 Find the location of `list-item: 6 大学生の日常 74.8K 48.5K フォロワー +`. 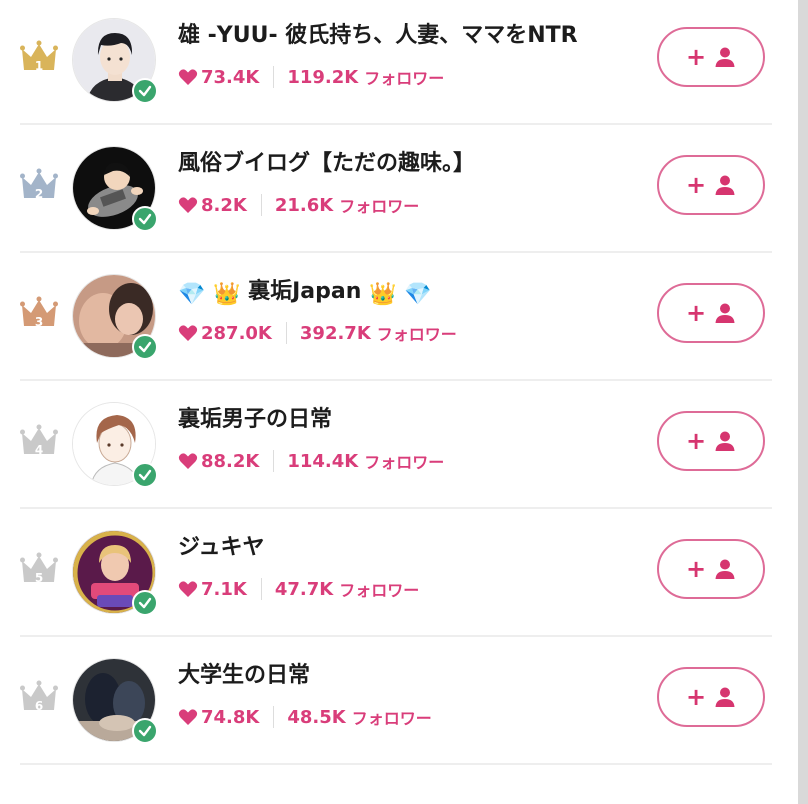

list-item: 6 大学生の日常 74.8K 48.5K フォロワー + is located at coordinates (396, 704).